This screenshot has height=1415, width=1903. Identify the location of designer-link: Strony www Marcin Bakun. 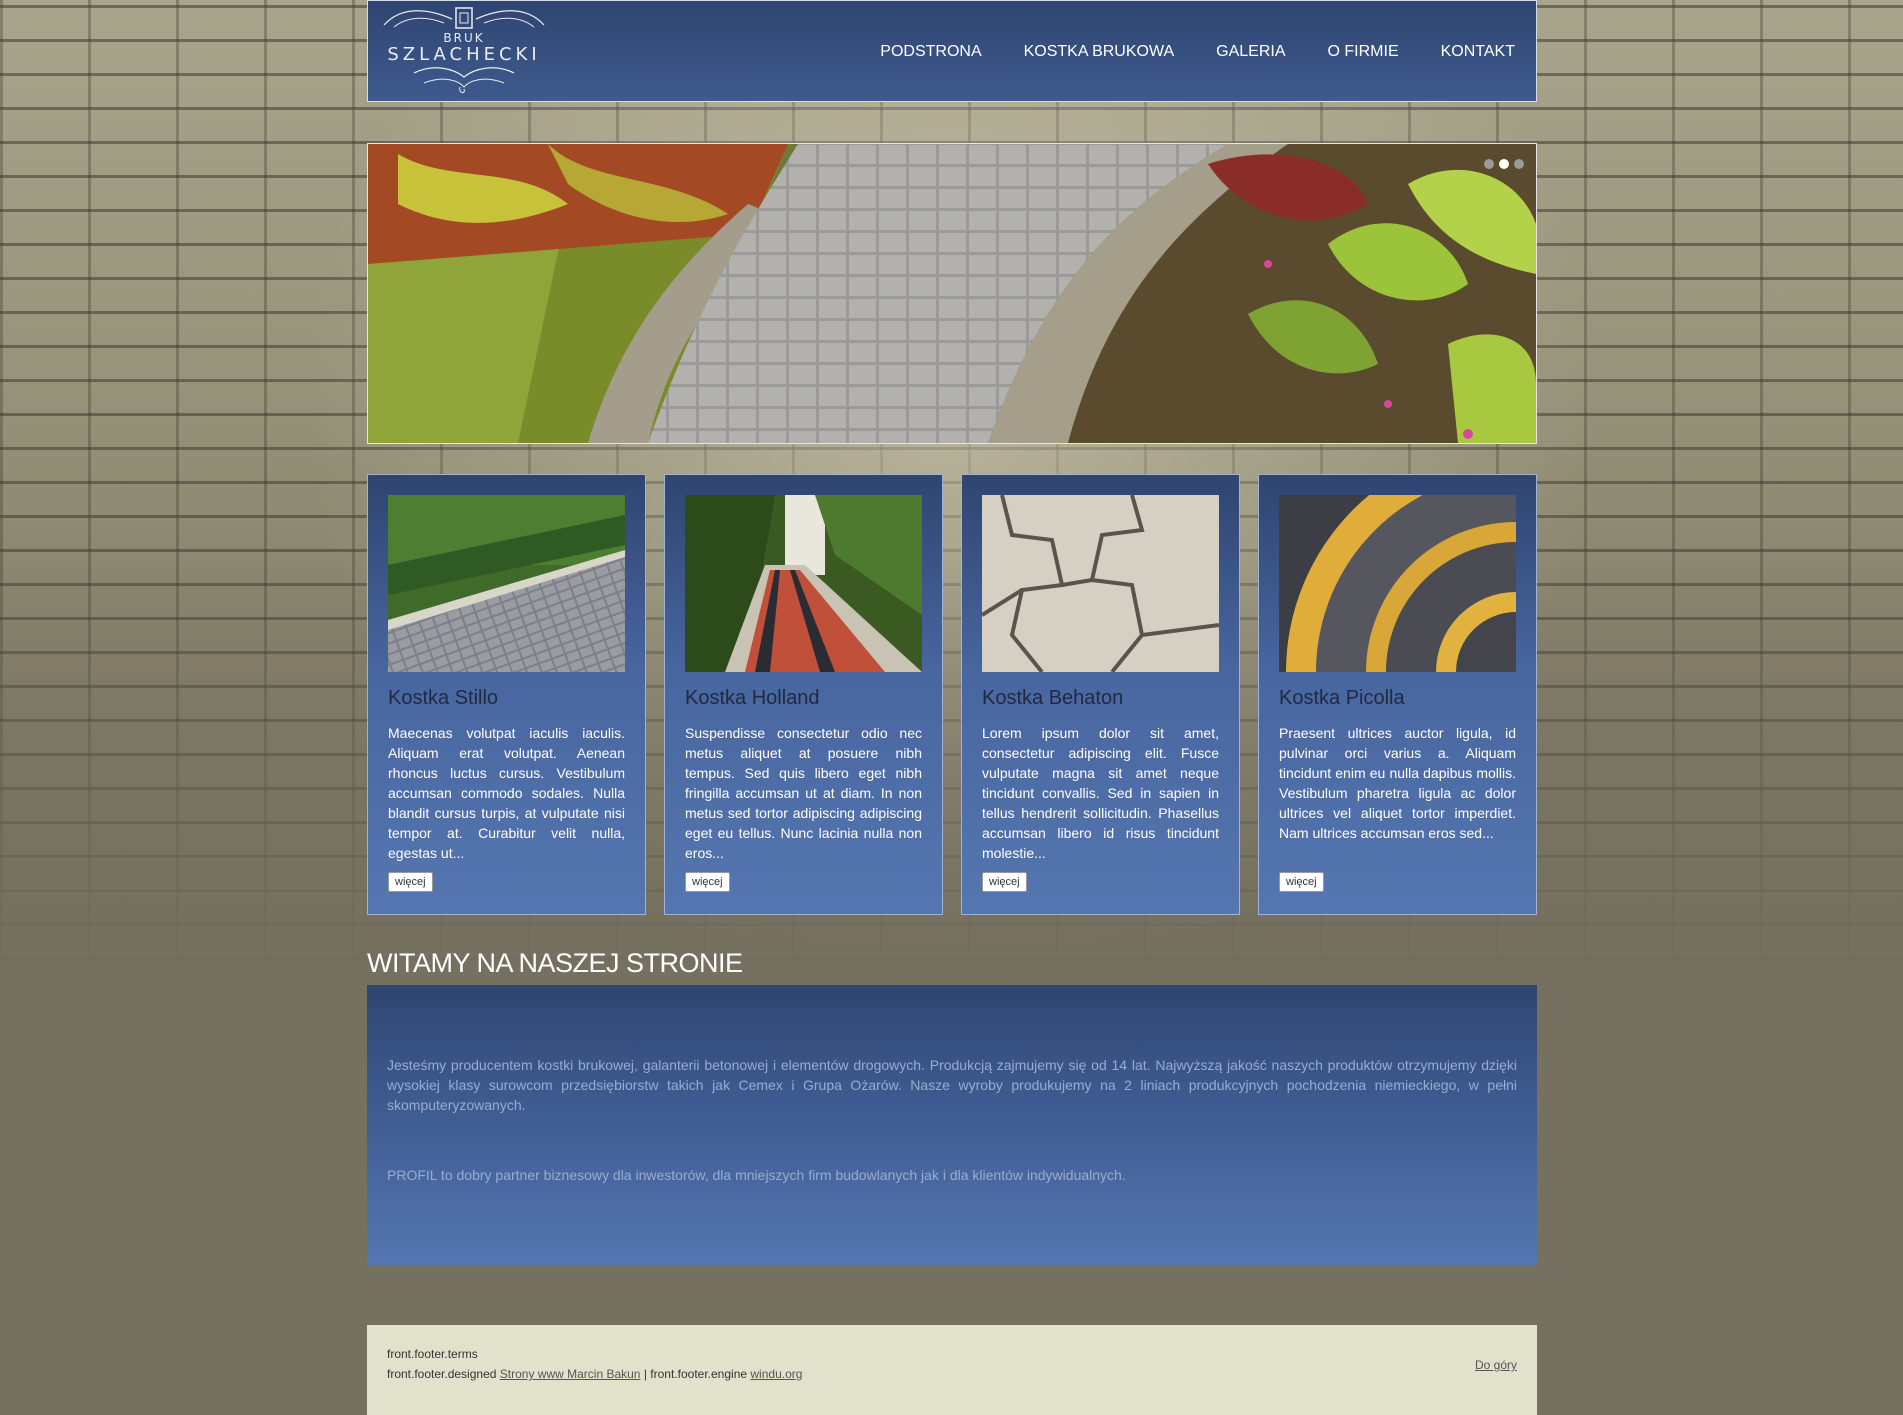
(570, 1374).